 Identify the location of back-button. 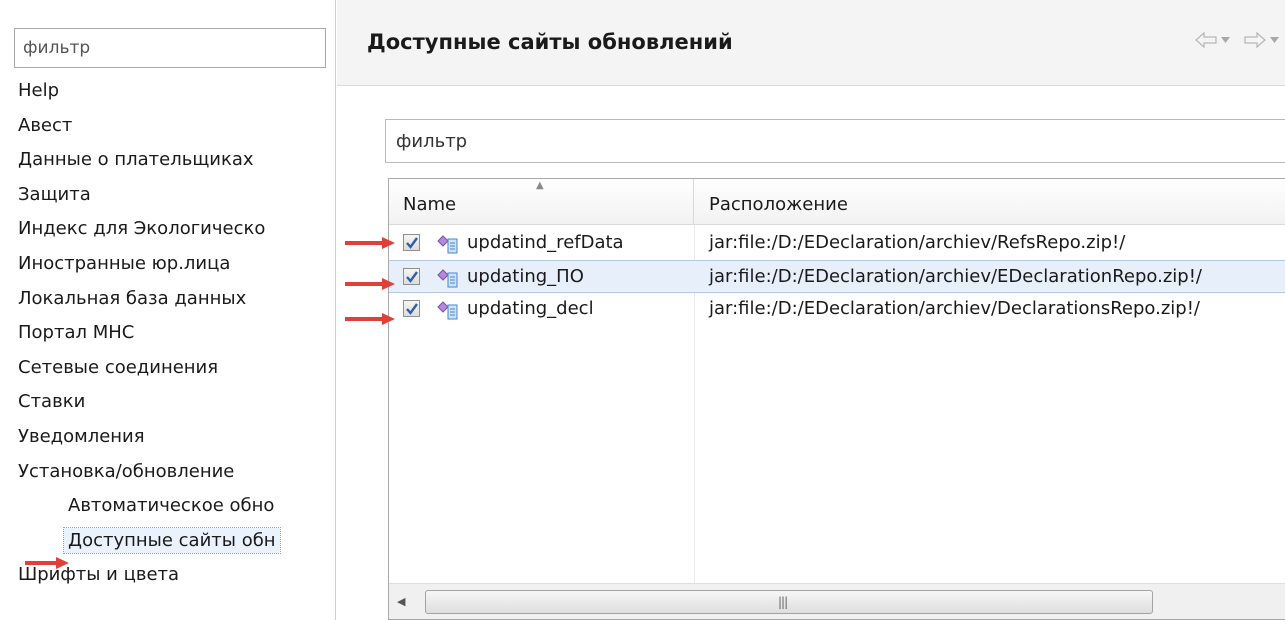
(1212, 40).